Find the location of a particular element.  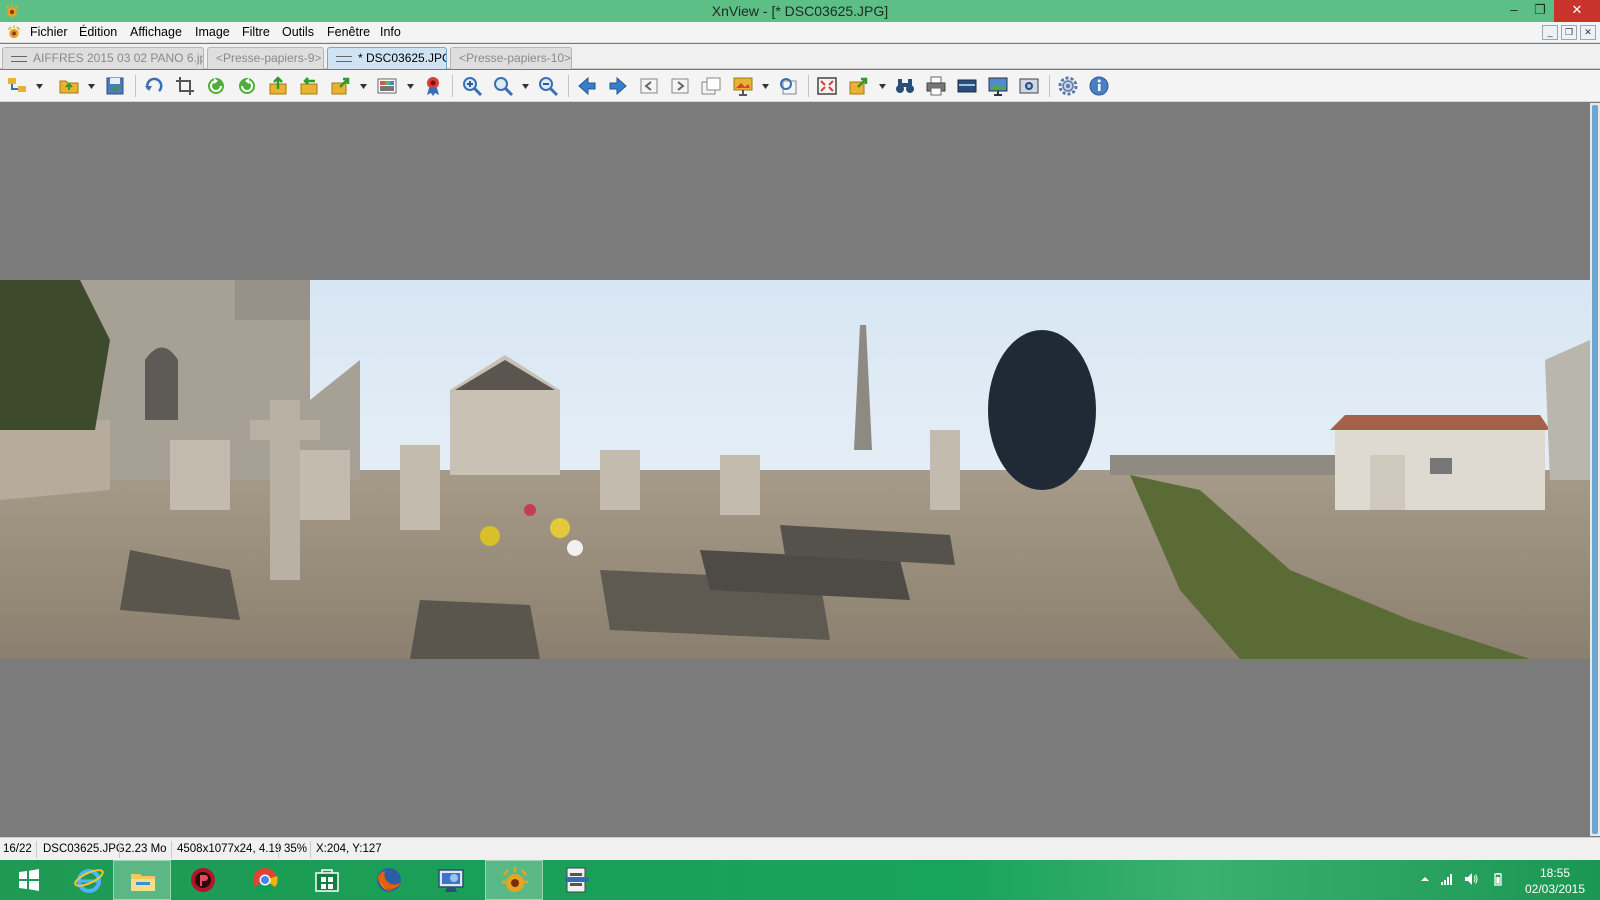

taskbar-store is located at coordinates (327, 880).